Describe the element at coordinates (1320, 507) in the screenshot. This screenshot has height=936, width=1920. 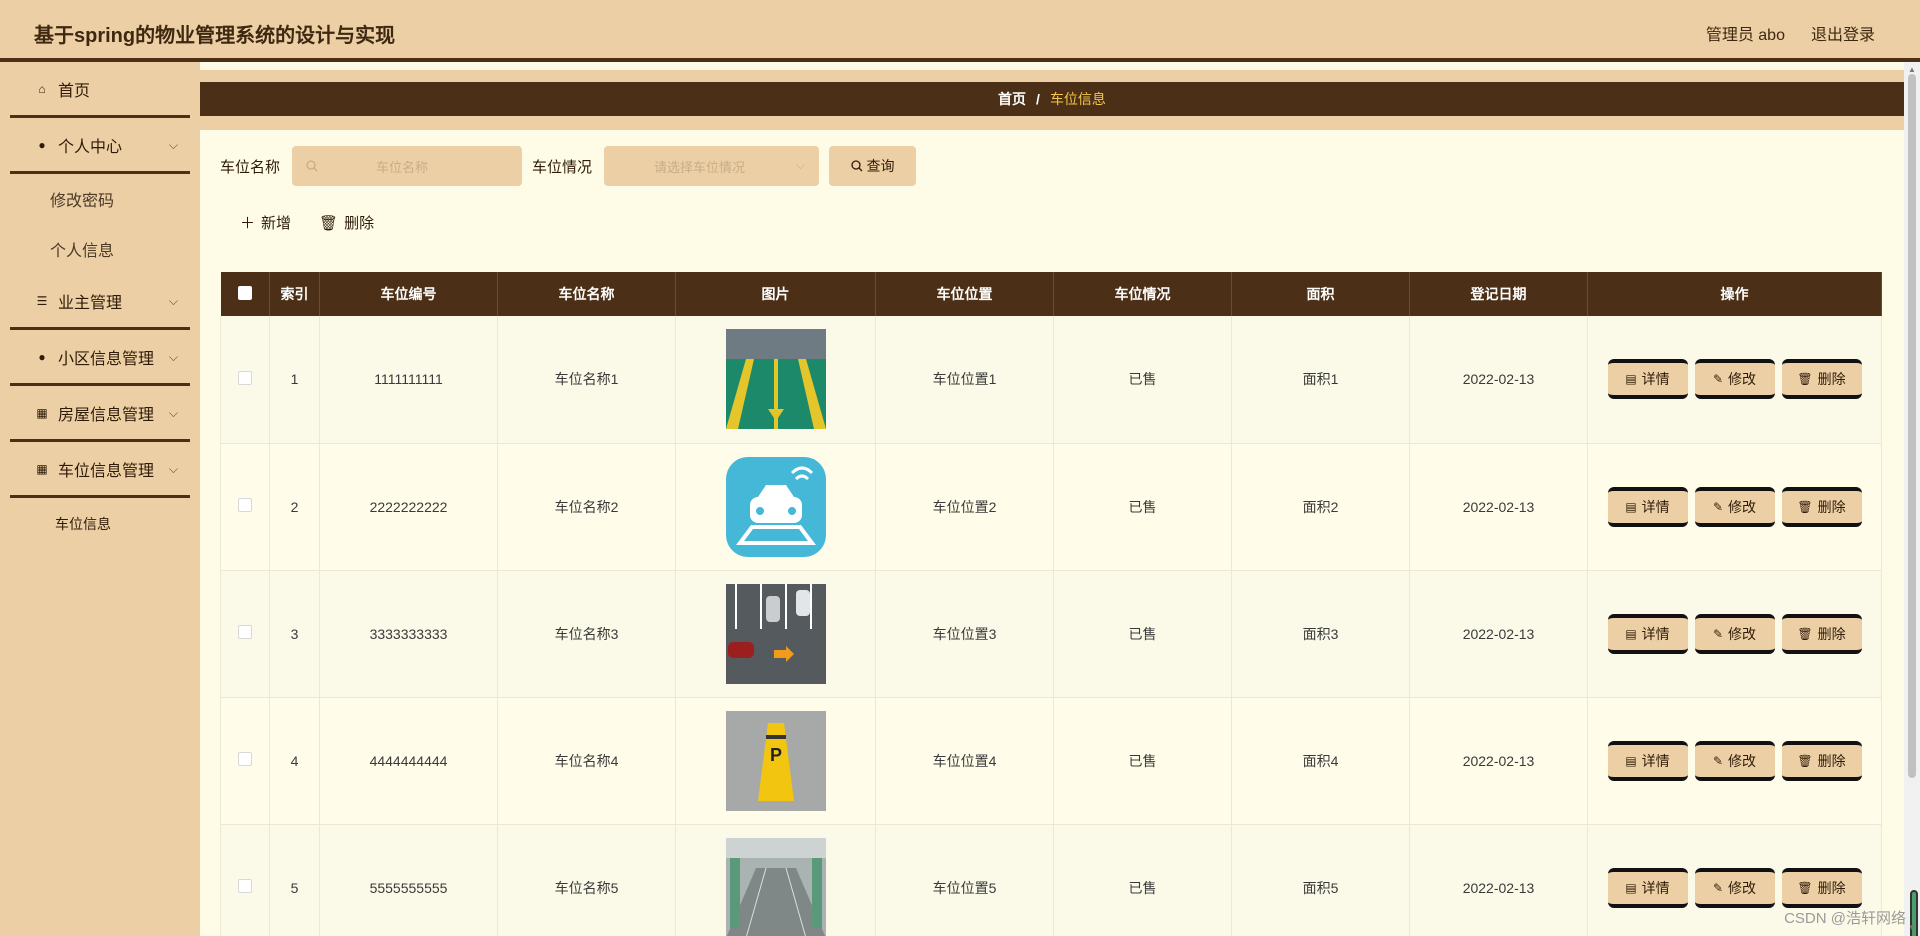
I see `cell-area: 面积2` at that location.